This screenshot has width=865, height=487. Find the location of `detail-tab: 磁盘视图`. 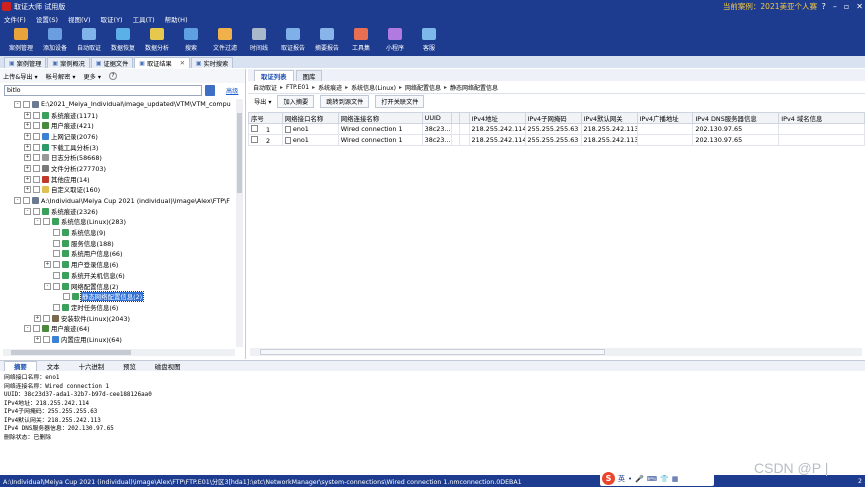

detail-tab: 磁盘视图 is located at coordinates (168, 366).